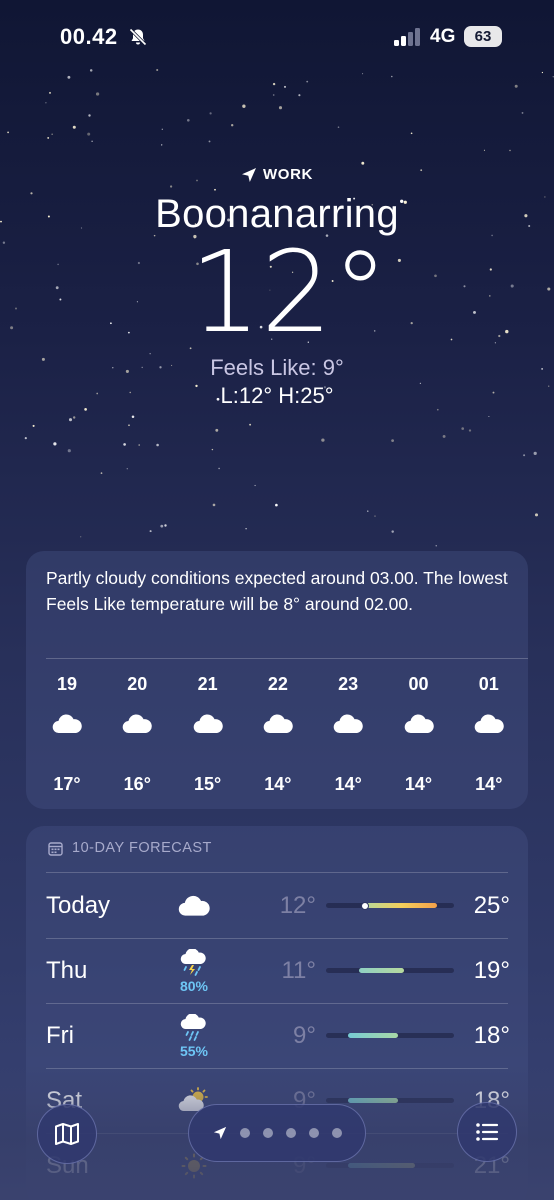 This screenshot has height=1200, width=554. I want to click on map-icon, so click(67, 1134).